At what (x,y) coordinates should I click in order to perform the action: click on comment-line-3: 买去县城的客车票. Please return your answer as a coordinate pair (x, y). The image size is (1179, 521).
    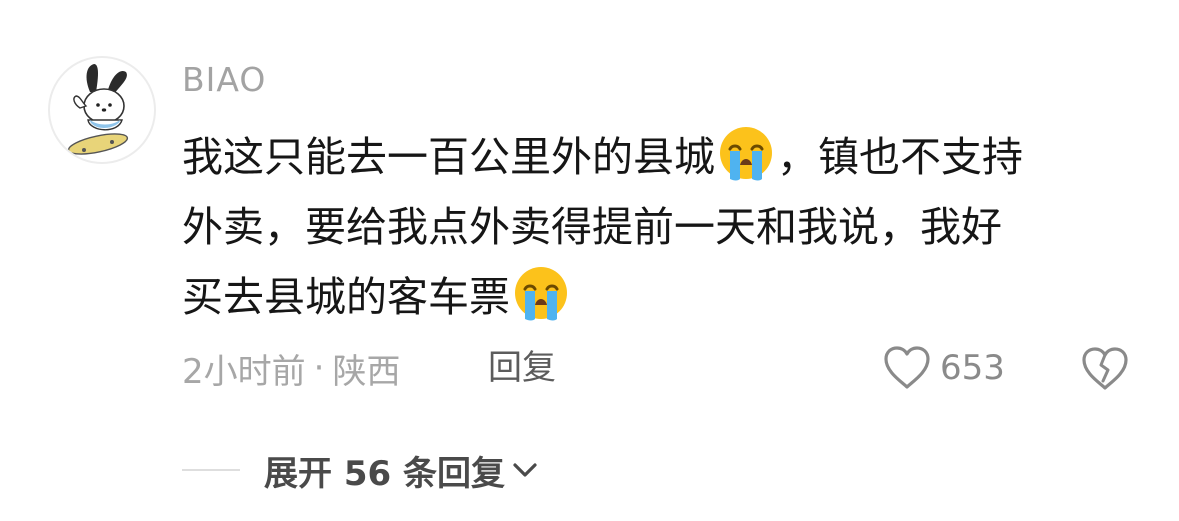
    Looking at the image, I should click on (662, 297).